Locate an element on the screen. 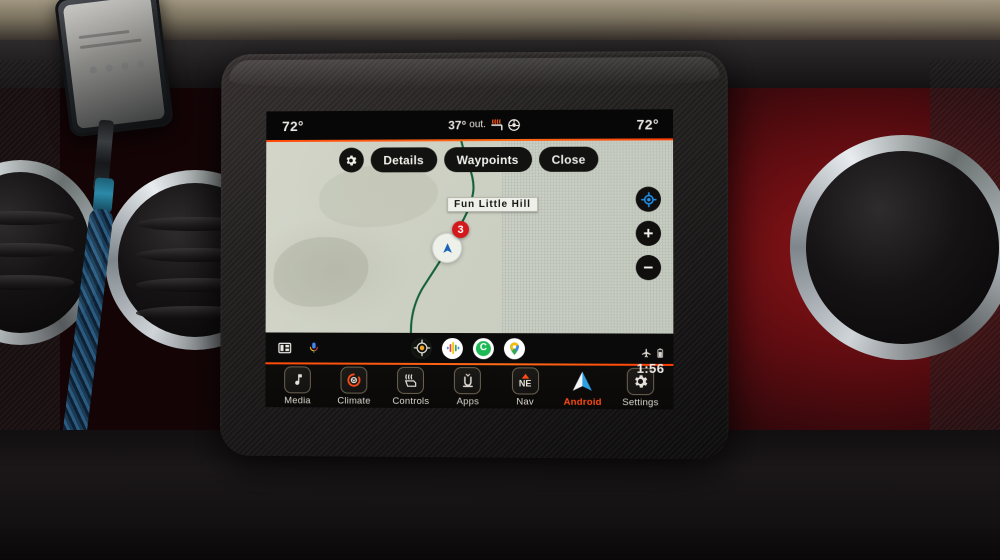 This screenshot has width=1000, height=560. aux-cable-collar is located at coordinates (103, 195).